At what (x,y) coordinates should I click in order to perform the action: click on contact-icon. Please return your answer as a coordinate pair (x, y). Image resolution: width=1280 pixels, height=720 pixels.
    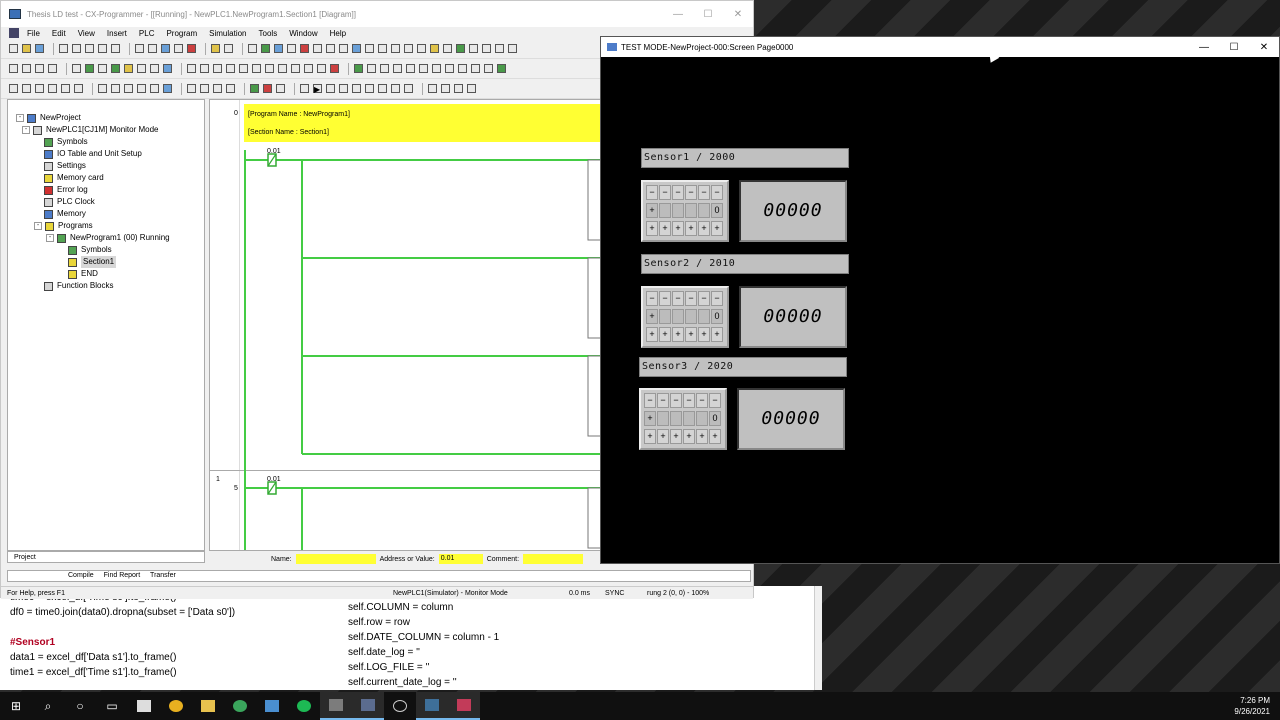
    Looking at the image, I should click on (204, 68).